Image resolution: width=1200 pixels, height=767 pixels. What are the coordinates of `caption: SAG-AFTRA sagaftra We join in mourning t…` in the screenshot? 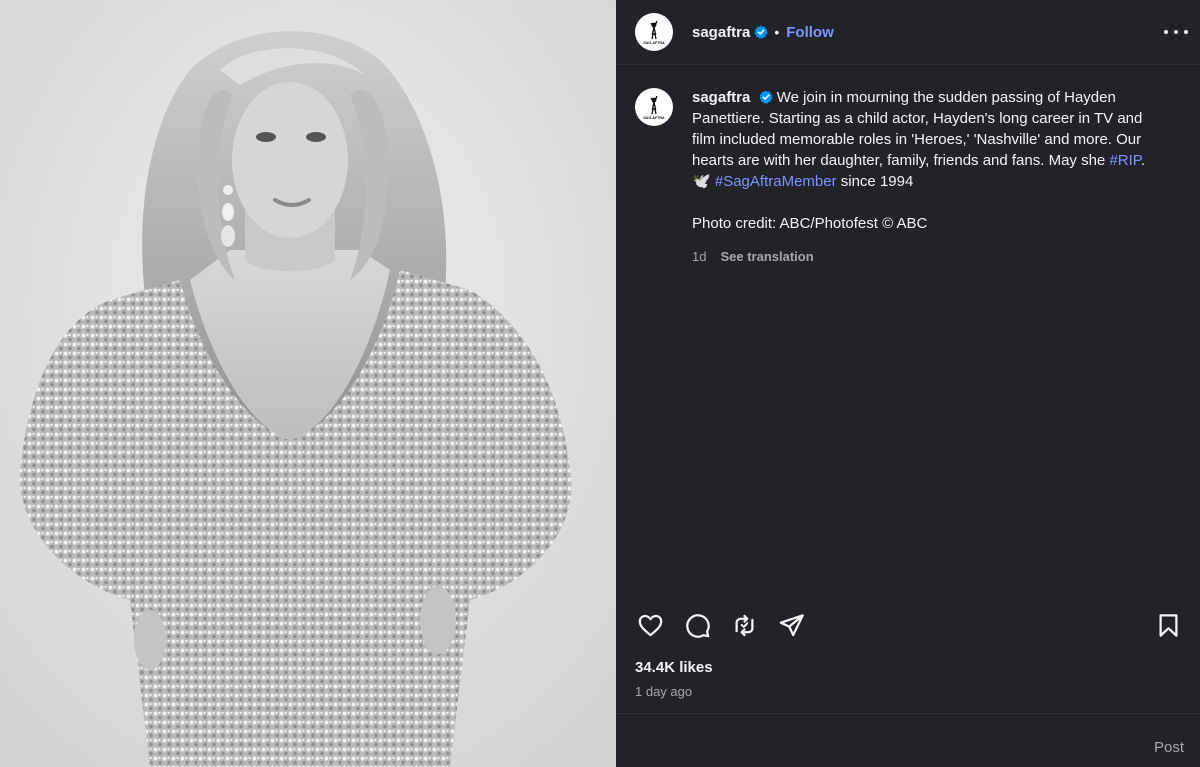 It's located at (907, 177).